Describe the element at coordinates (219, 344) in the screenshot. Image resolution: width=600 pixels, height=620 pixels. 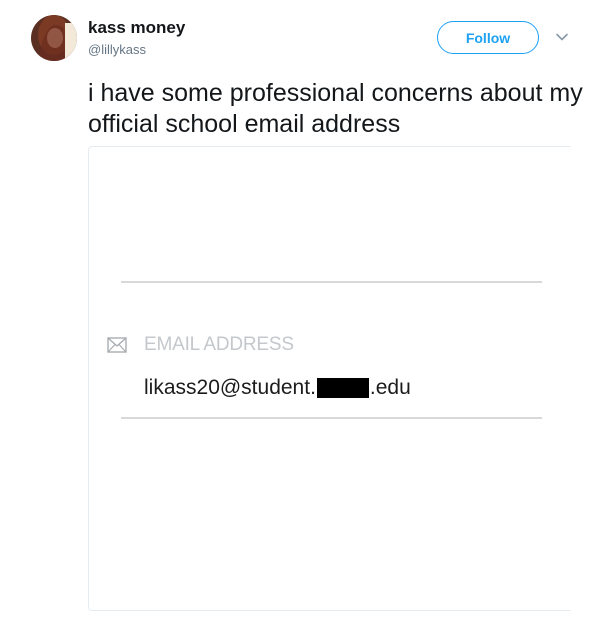
I see `email-field-label: EMAIL ADDRESS` at that location.